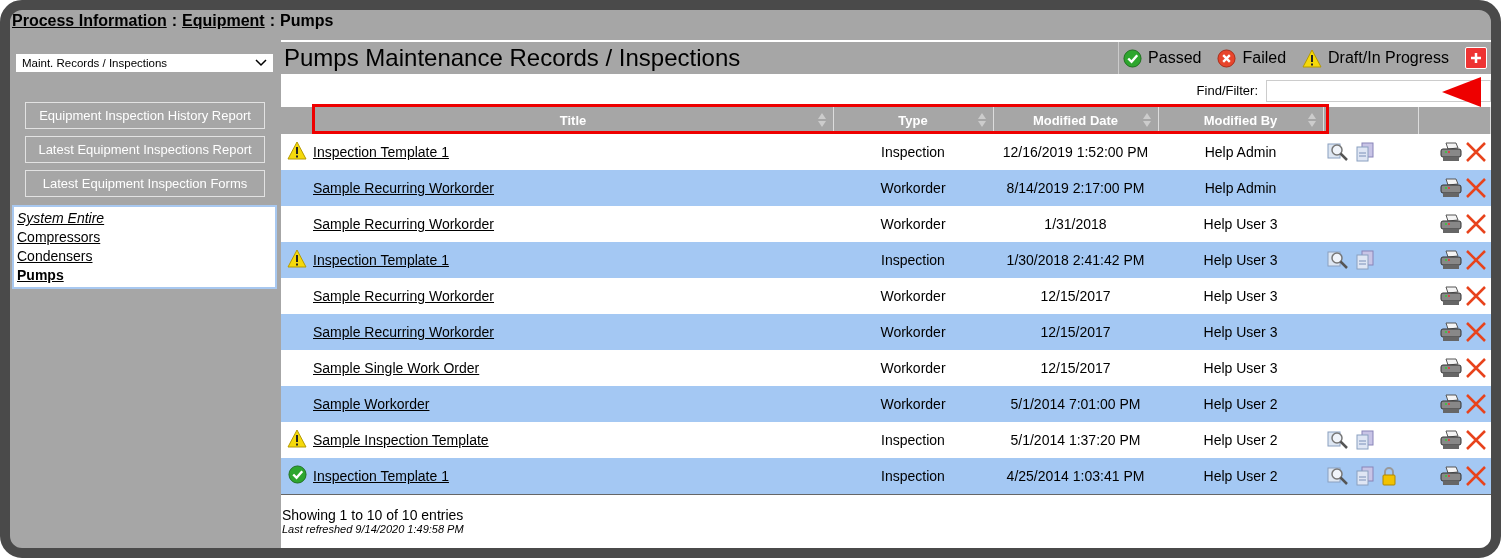  What do you see at coordinates (1227, 90) in the screenshot?
I see `filter-label: Find/Filter:` at bounding box center [1227, 90].